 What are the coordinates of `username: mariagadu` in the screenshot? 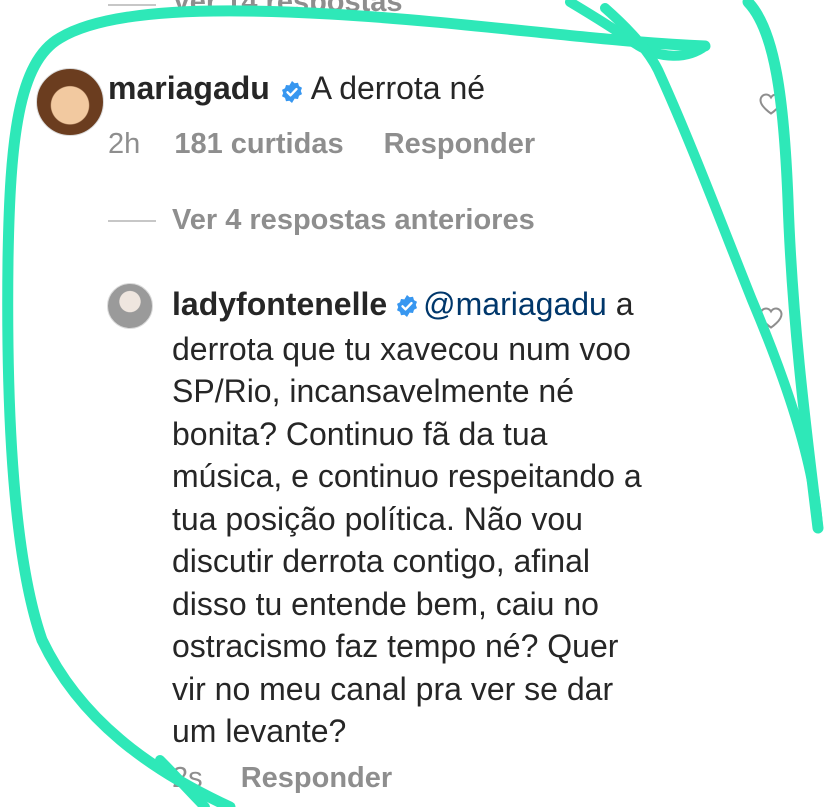 It's located at (189, 88).